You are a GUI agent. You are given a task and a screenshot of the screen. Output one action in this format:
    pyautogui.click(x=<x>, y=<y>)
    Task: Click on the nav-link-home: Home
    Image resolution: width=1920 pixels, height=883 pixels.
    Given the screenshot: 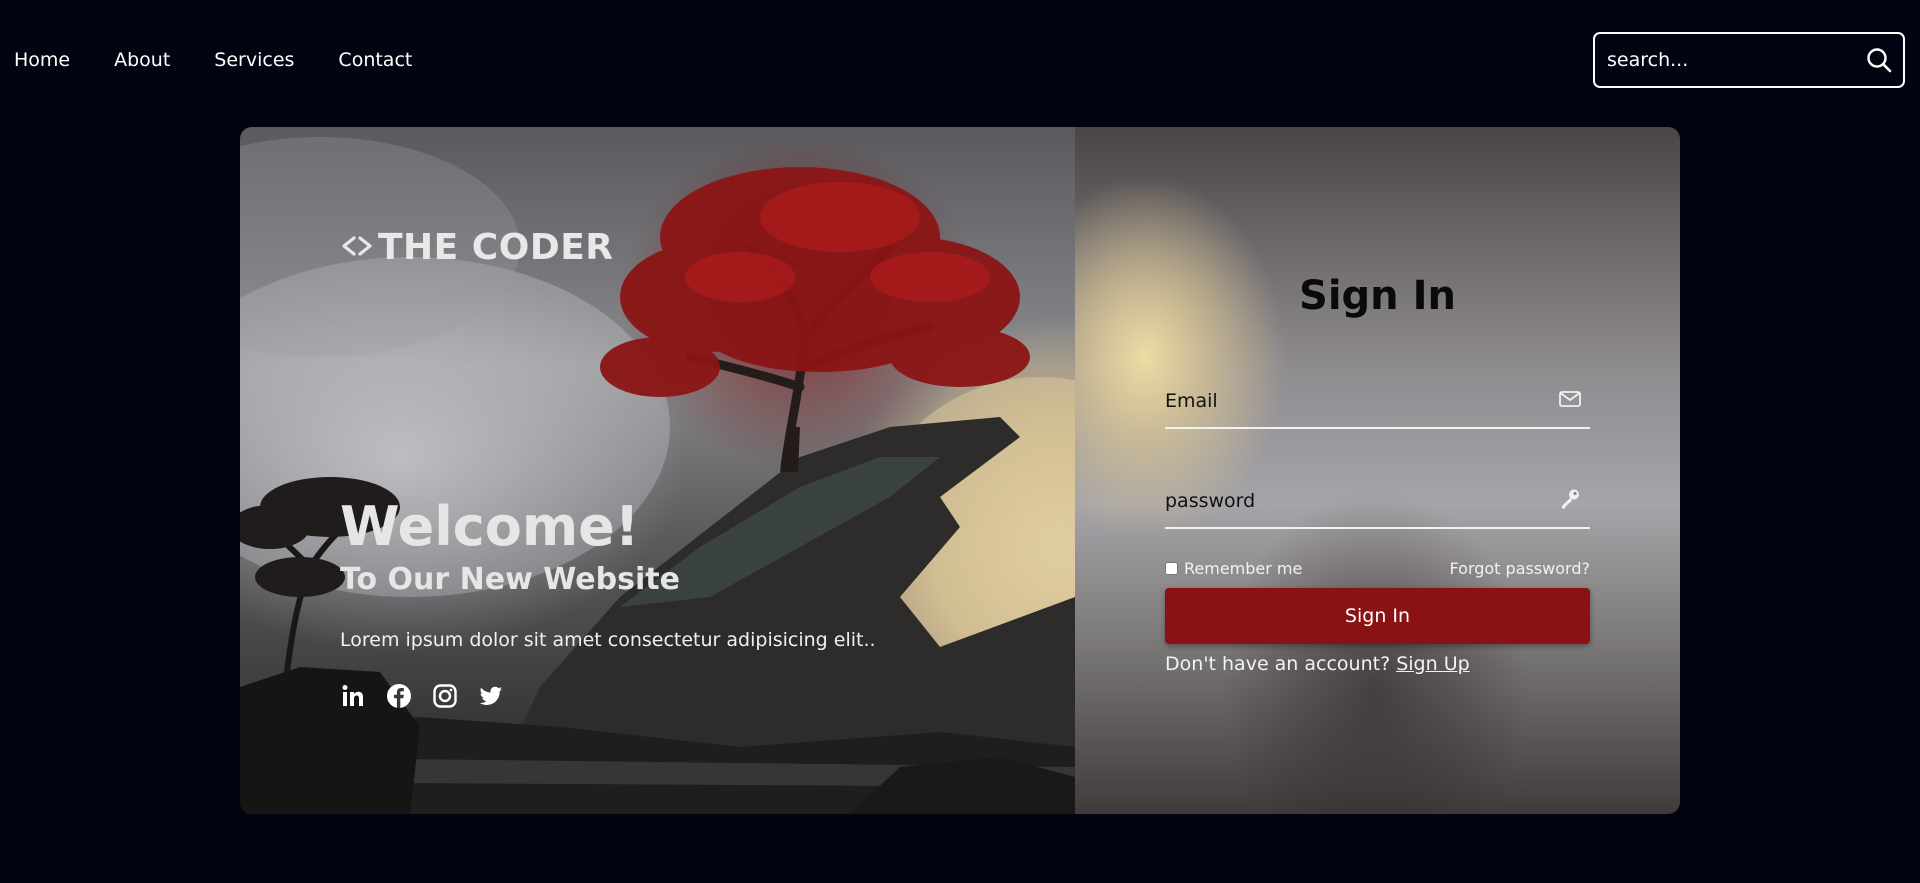 What is the action you would take?
    pyautogui.click(x=42, y=60)
    